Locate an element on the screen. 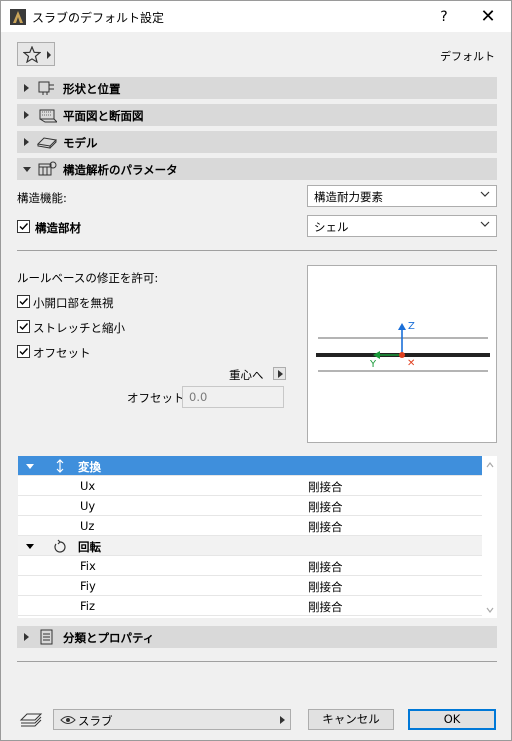 The image size is (512, 741). classification-icon is located at coordinates (46, 637).